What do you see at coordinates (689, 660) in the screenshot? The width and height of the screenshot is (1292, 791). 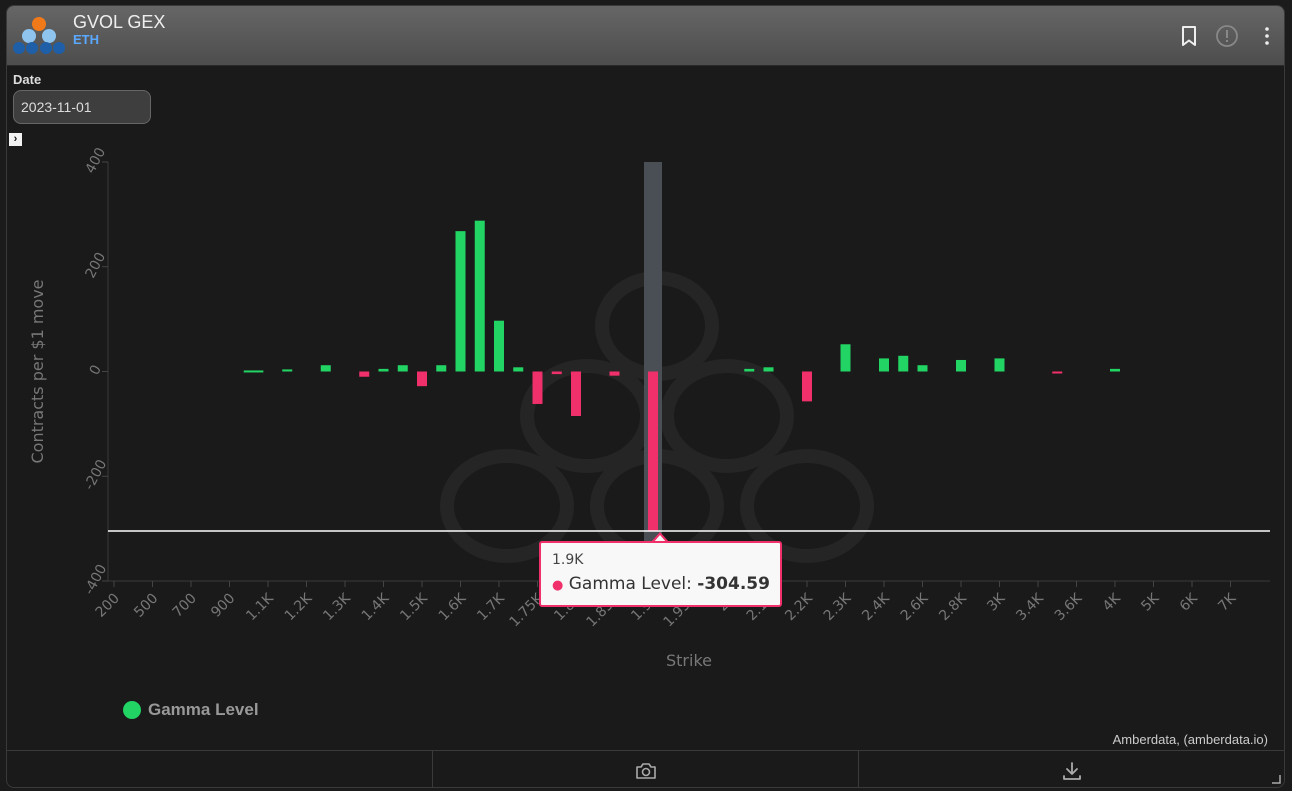 I see `x-axis-label: Strike` at bounding box center [689, 660].